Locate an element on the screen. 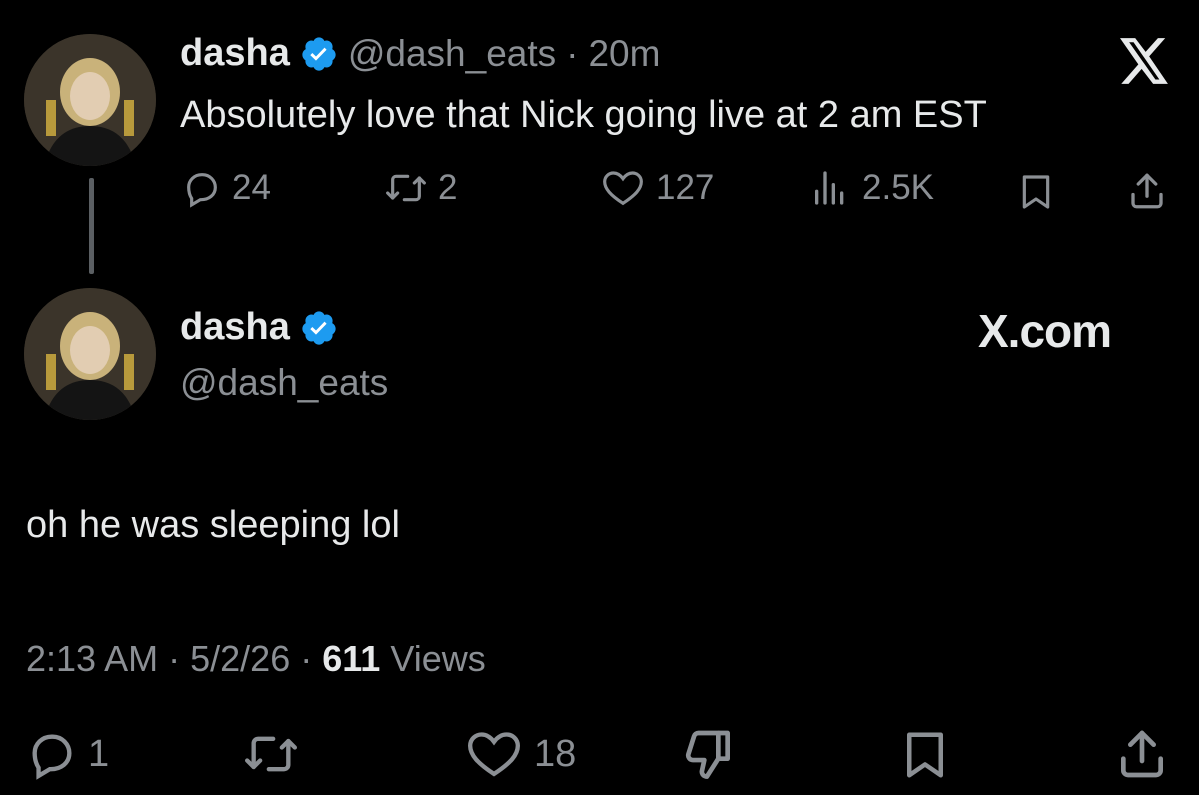 The width and height of the screenshot is (1199, 795). repost-count: 2 is located at coordinates (448, 187).